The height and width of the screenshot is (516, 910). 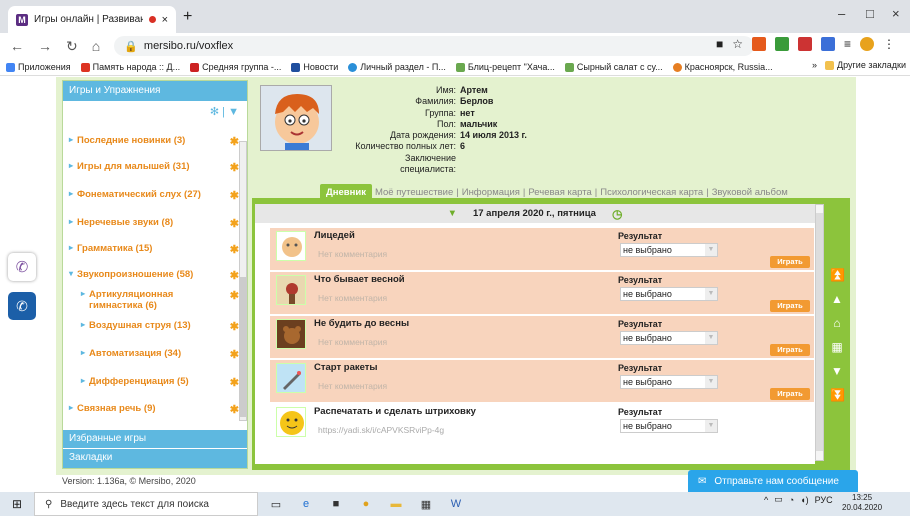 I want to click on sidebar-subitem: ▸ Артикуляционная гимнастика (6) ✱, so click(x=160, y=300).